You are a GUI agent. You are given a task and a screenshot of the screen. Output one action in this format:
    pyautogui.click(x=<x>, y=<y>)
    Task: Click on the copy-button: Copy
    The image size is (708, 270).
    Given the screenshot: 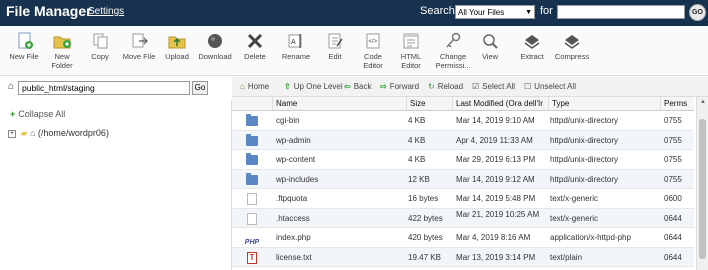 What is the action you would take?
    pyautogui.click(x=100, y=46)
    